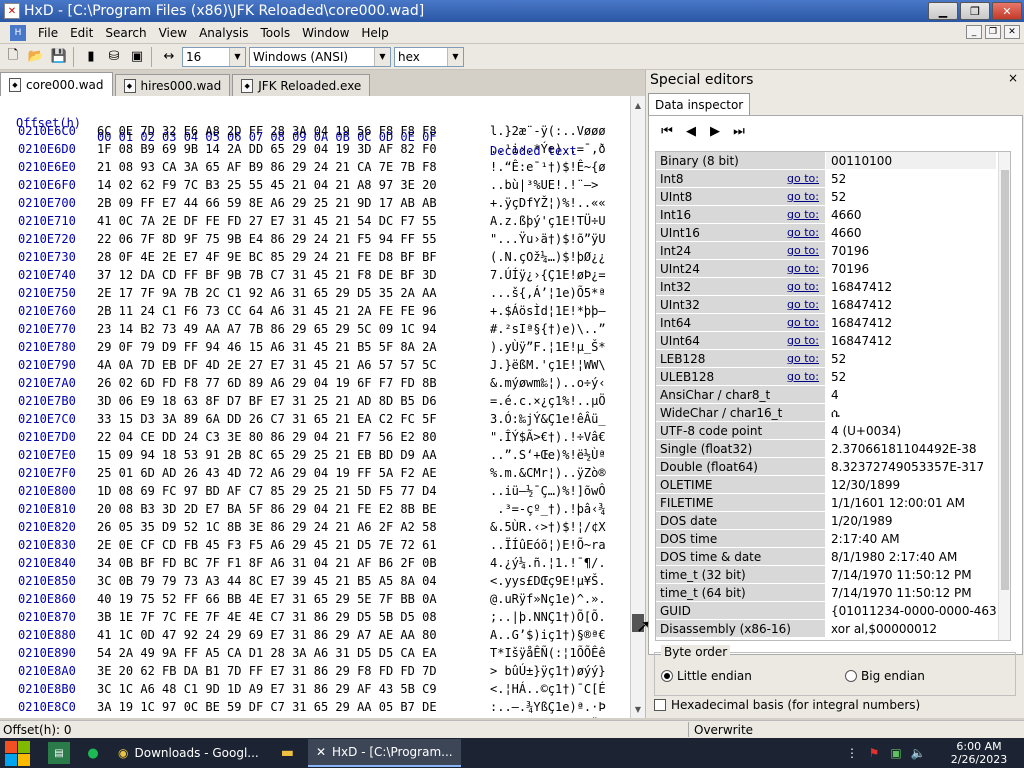  What do you see at coordinates (833, 197) in the screenshot?
I see `inspector-row: UInt8 go to: 52` at bounding box center [833, 197].